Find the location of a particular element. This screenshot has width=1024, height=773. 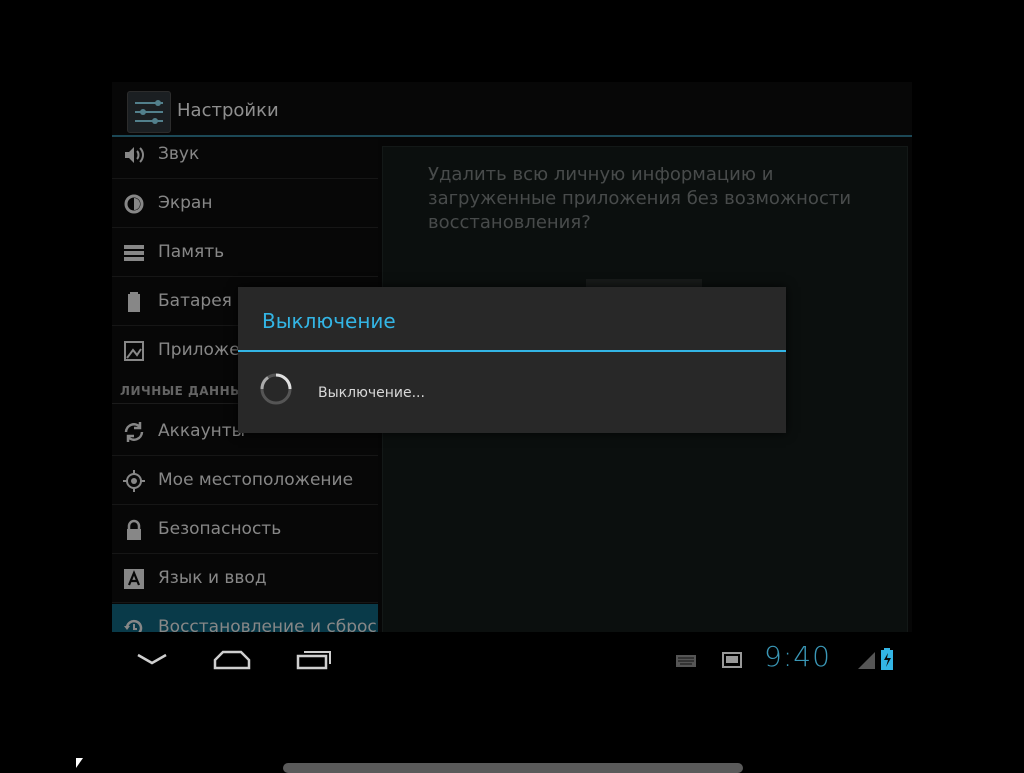

home-icon is located at coordinates (232, 659).